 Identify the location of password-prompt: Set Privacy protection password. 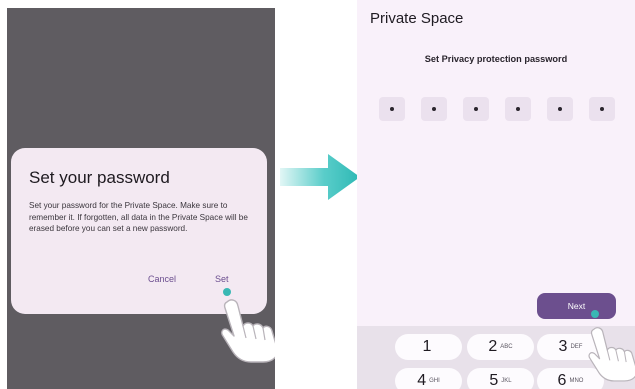
(496, 59).